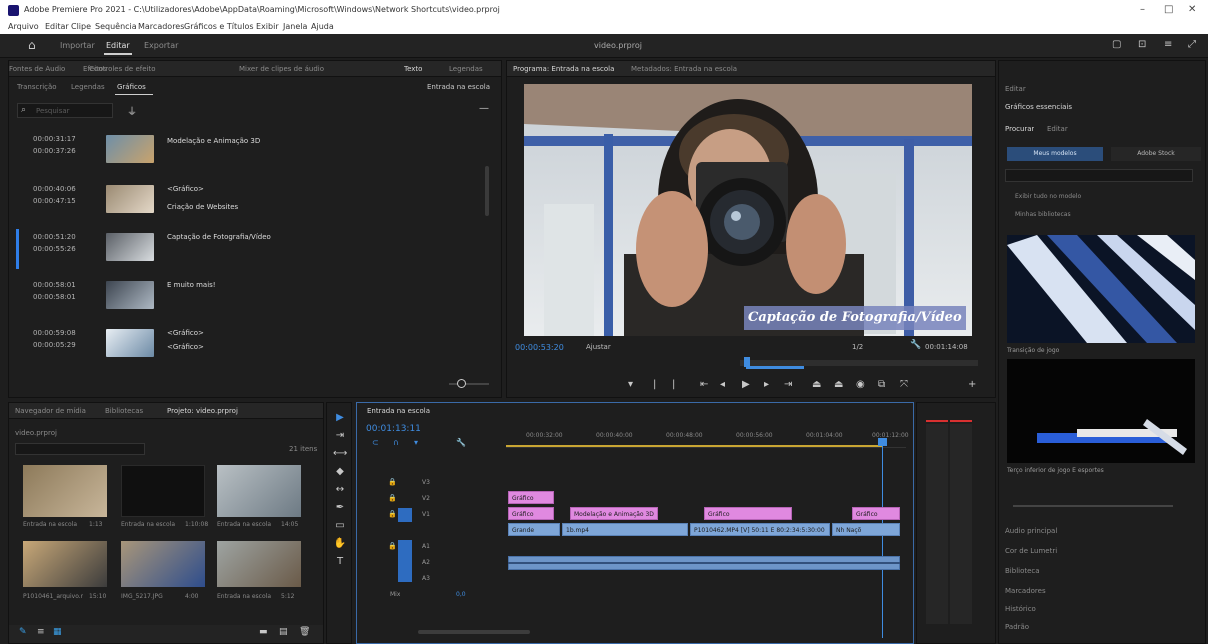 This screenshot has height=644, width=1208. What do you see at coordinates (673, 384) in the screenshot?
I see `mark-out-icon: |` at bounding box center [673, 384].